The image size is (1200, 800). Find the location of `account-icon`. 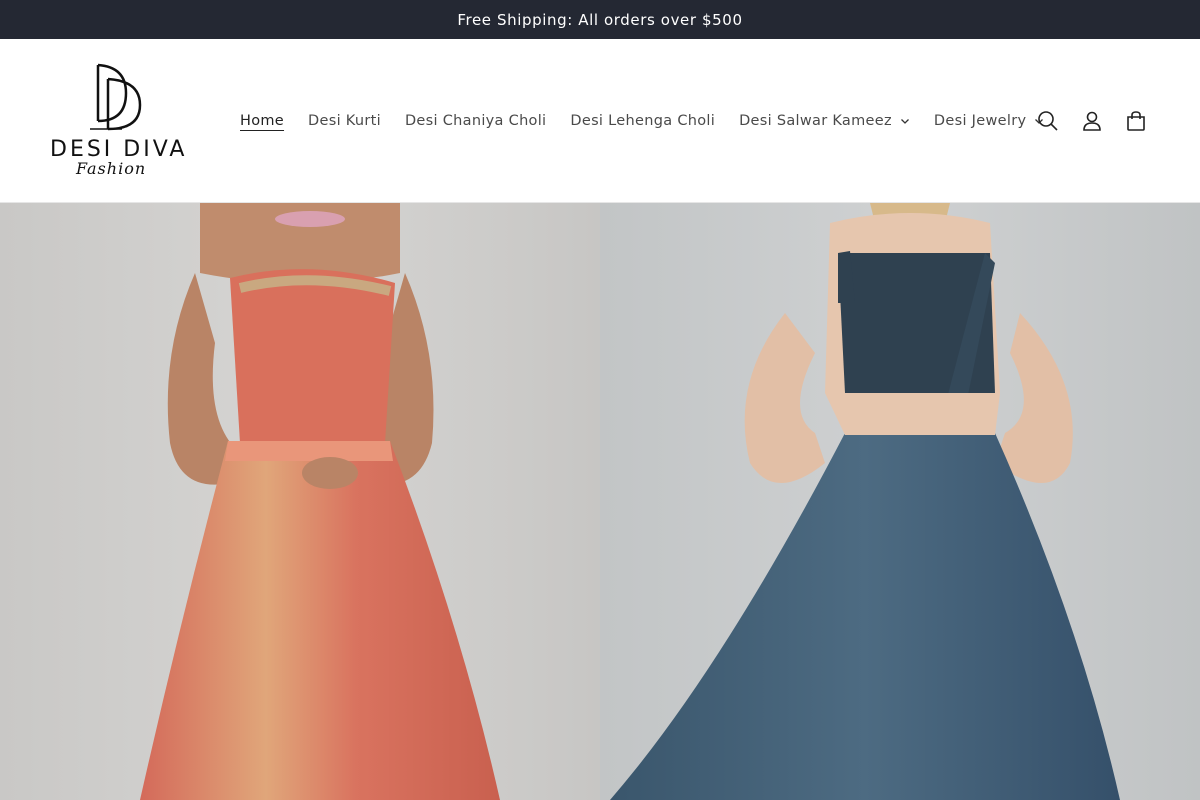

account-icon is located at coordinates (1092, 121).